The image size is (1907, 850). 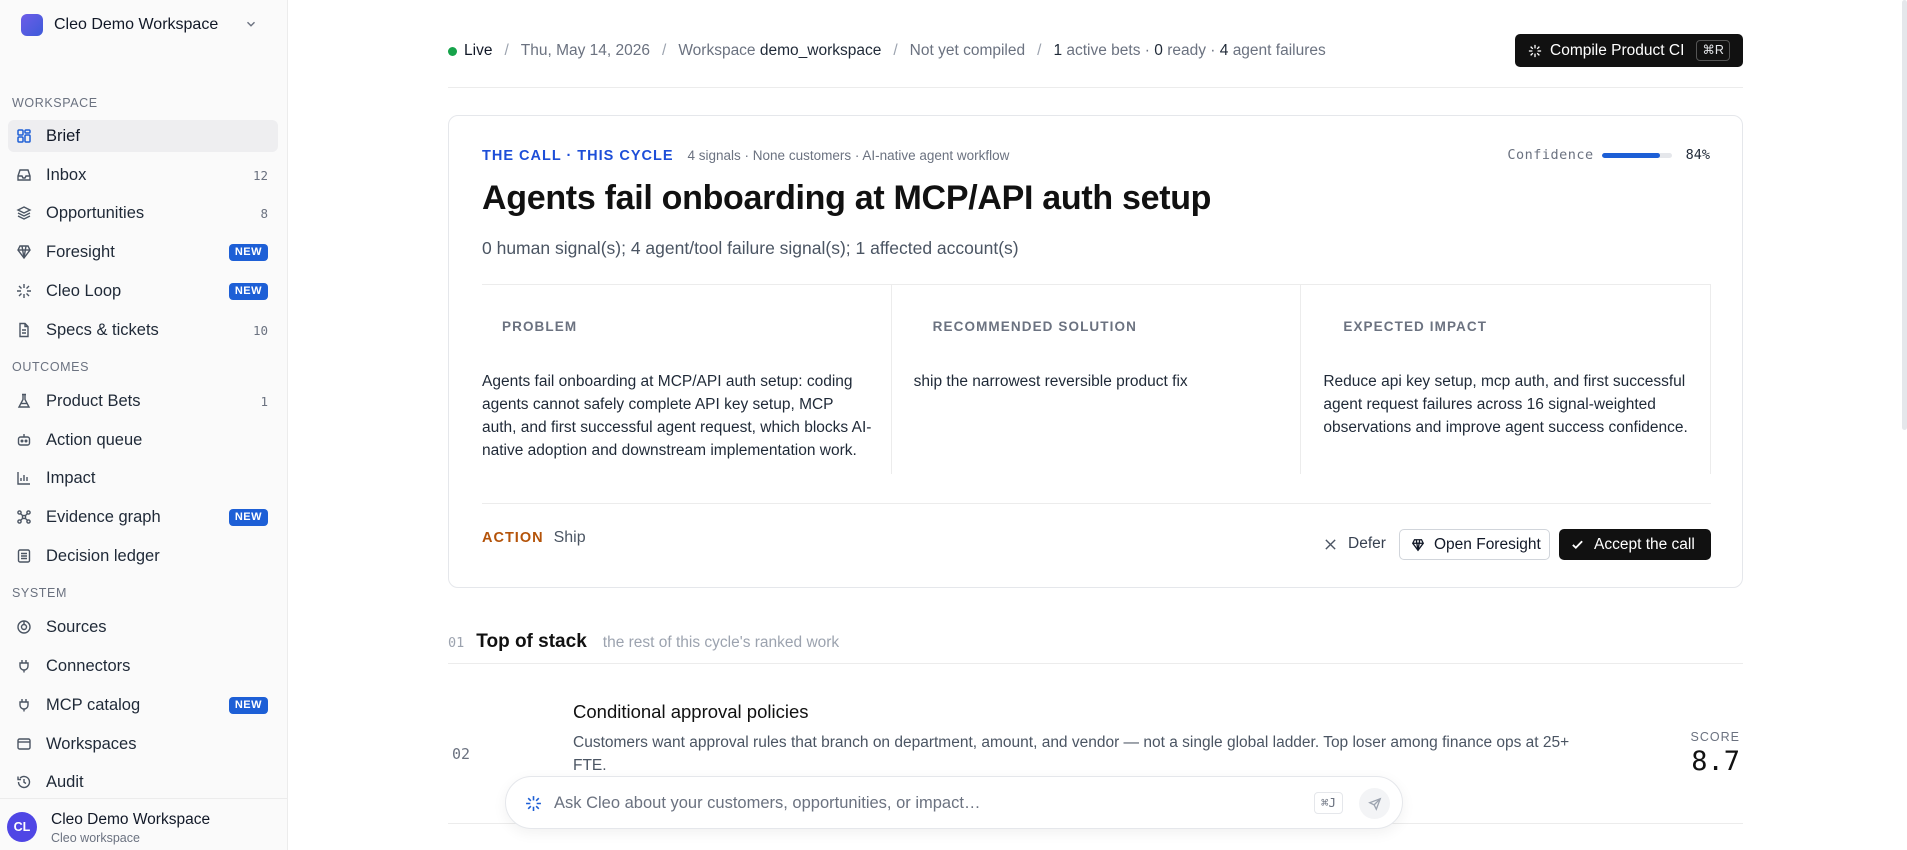 I want to click on chevron-down-icon, so click(x=251, y=24).